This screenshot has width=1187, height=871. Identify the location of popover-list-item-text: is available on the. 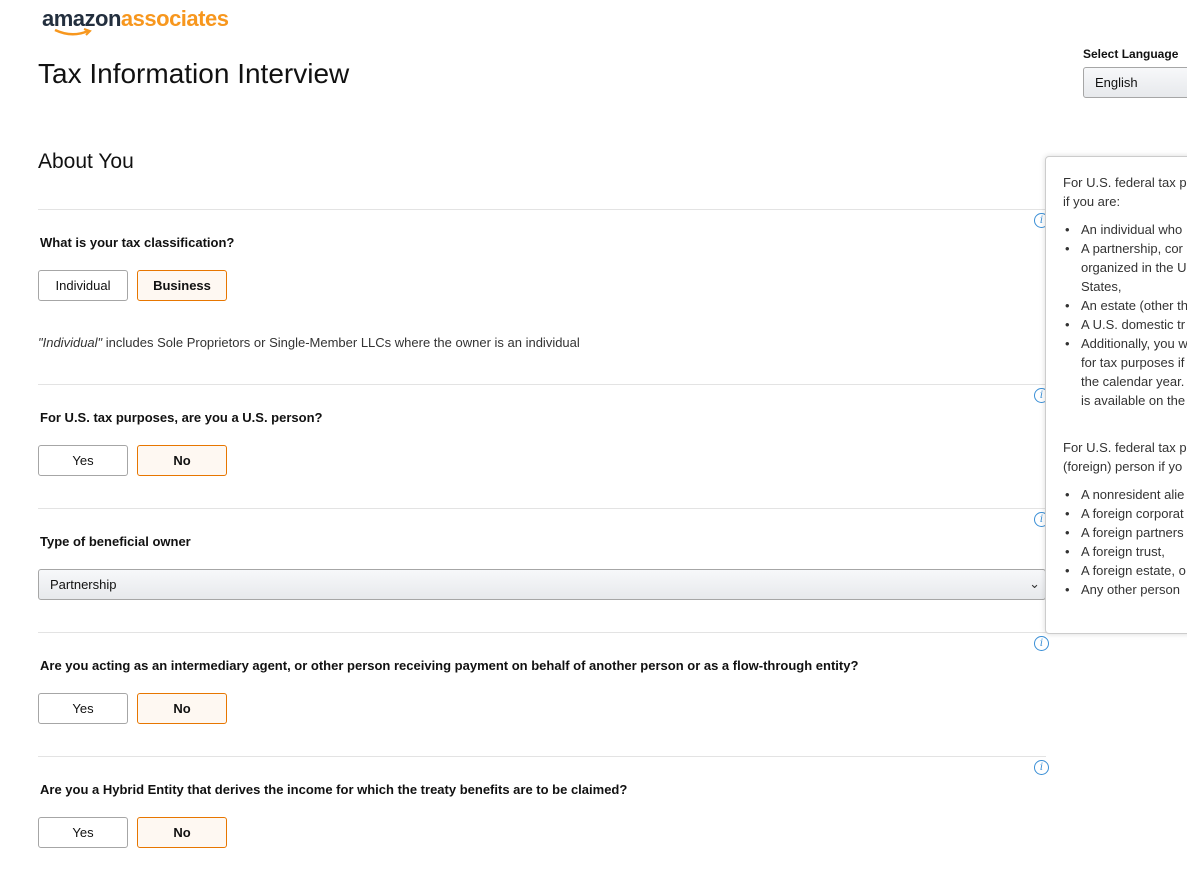
(1133, 400).